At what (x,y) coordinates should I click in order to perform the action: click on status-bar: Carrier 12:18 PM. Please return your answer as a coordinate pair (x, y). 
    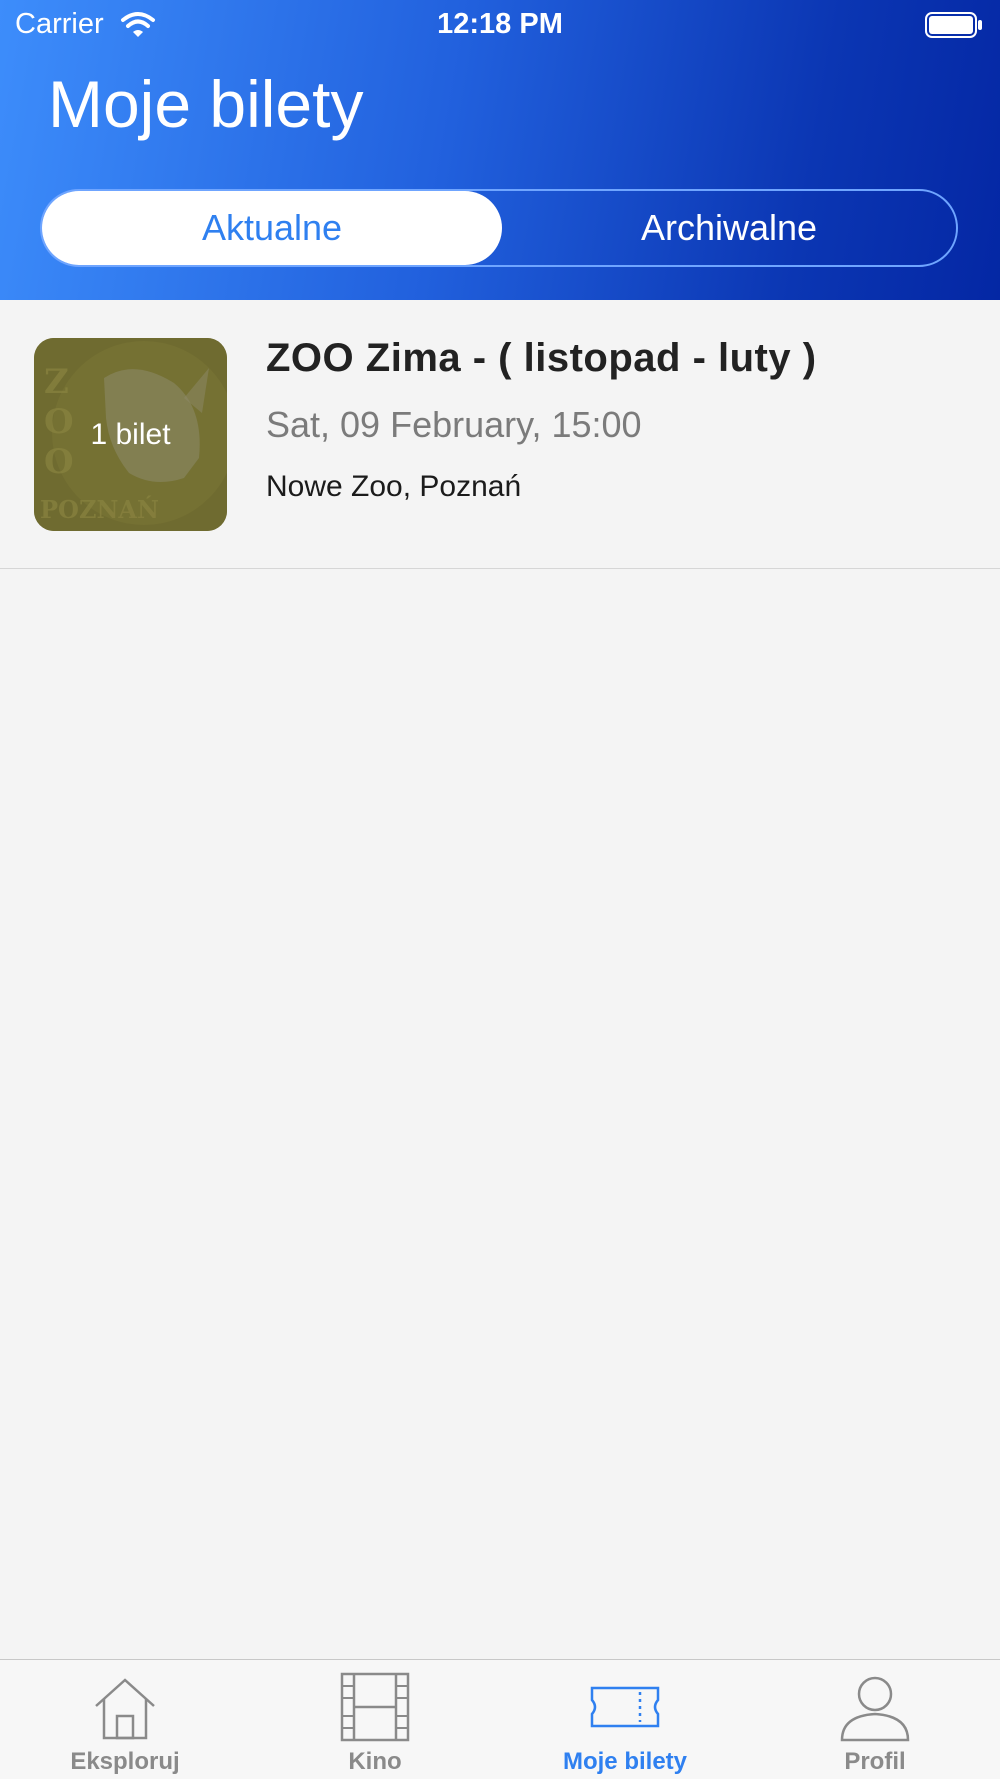
    Looking at the image, I should click on (500, 25).